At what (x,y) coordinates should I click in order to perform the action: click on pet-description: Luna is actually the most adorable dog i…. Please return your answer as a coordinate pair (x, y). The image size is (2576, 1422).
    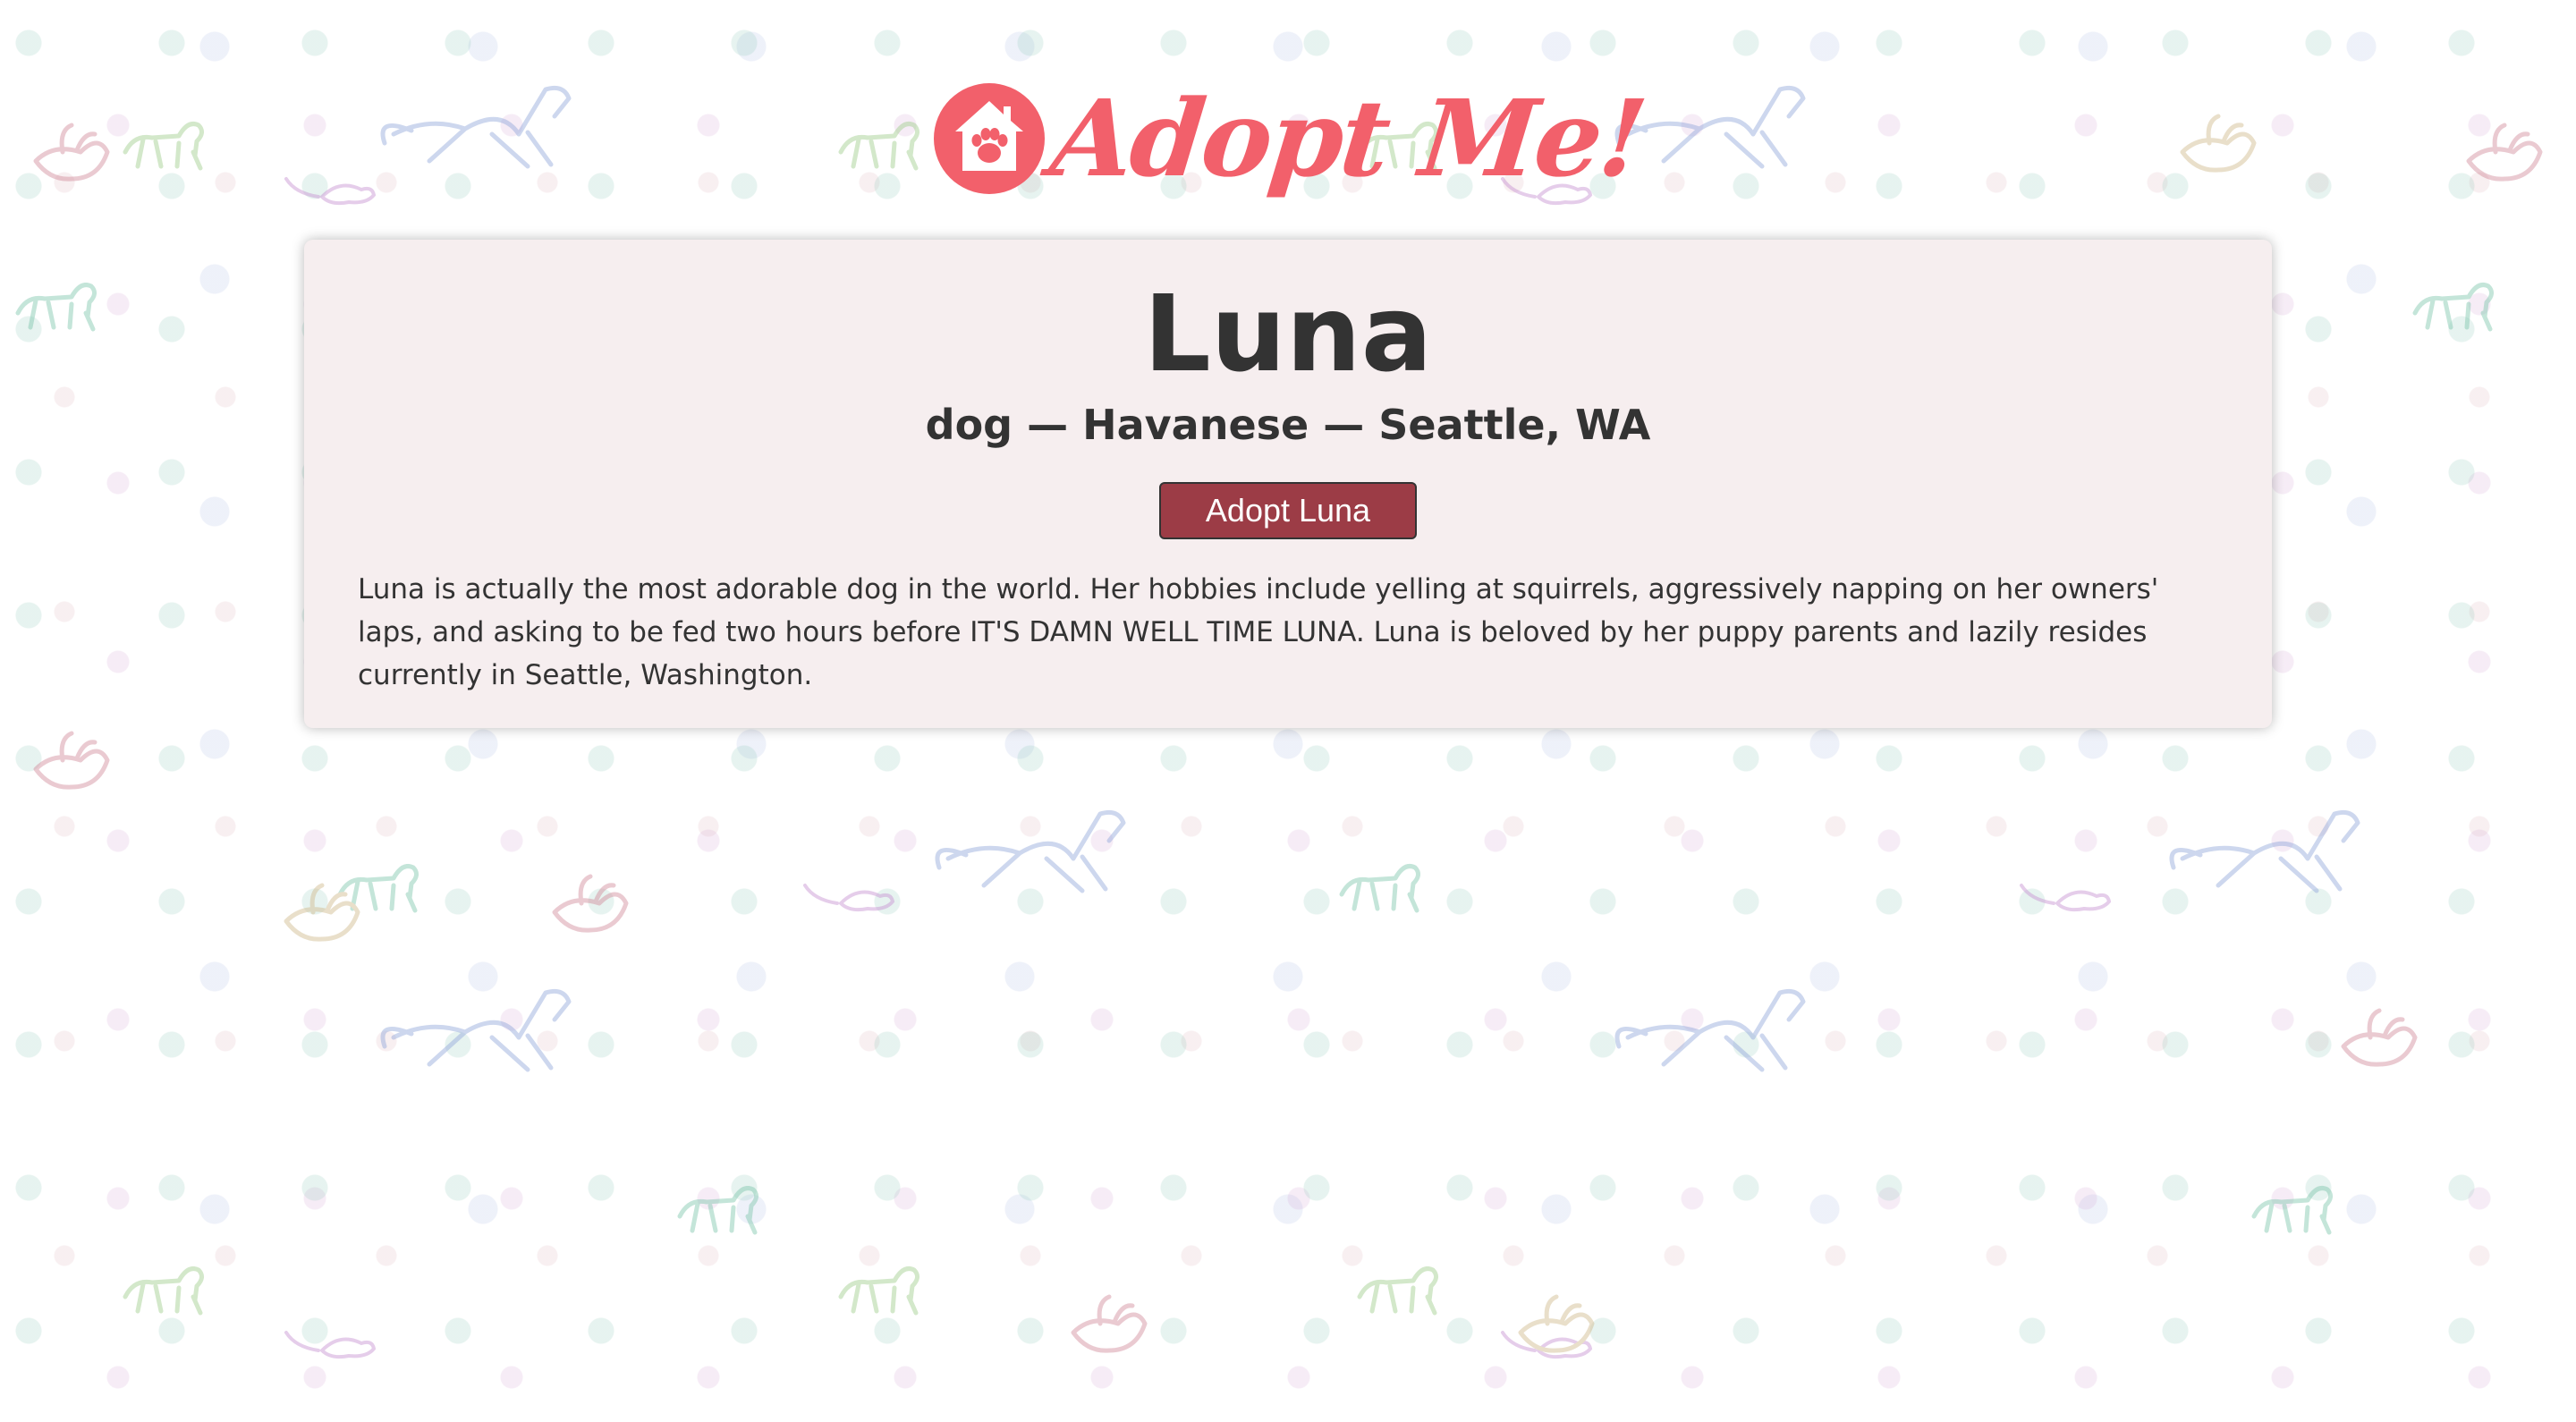
    Looking at the image, I should click on (1258, 632).